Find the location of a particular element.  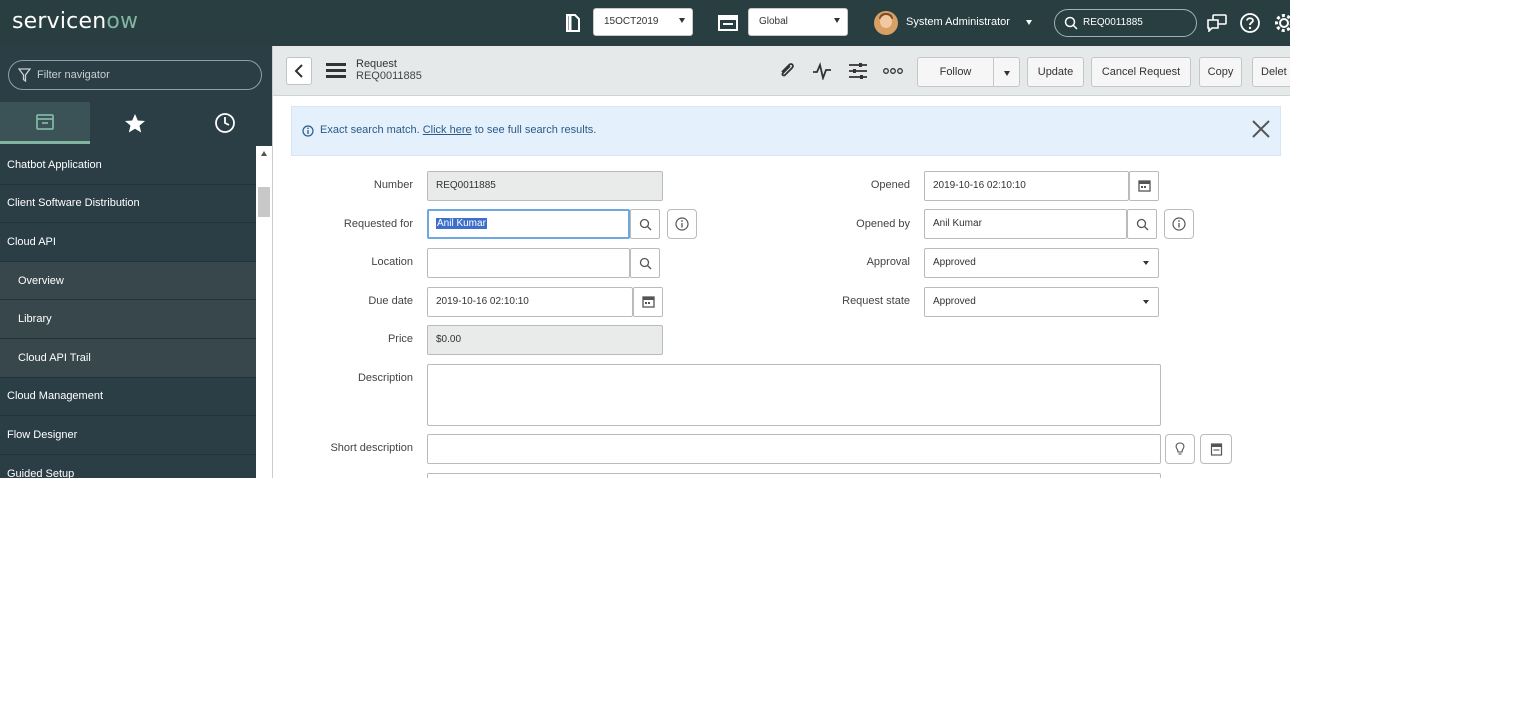

paperclip-icon is located at coordinates (787, 71).